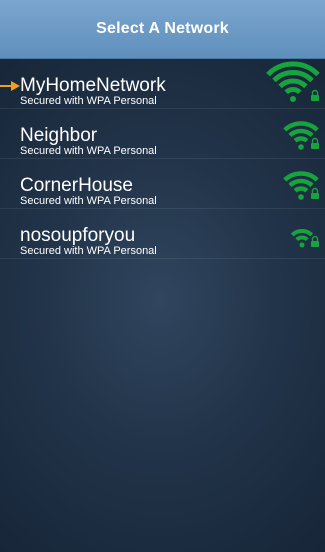 The width and height of the screenshot is (325, 552). What do you see at coordinates (10, 86) in the screenshot?
I see `selection-arrow-icon` at bounding box center [10, 86].